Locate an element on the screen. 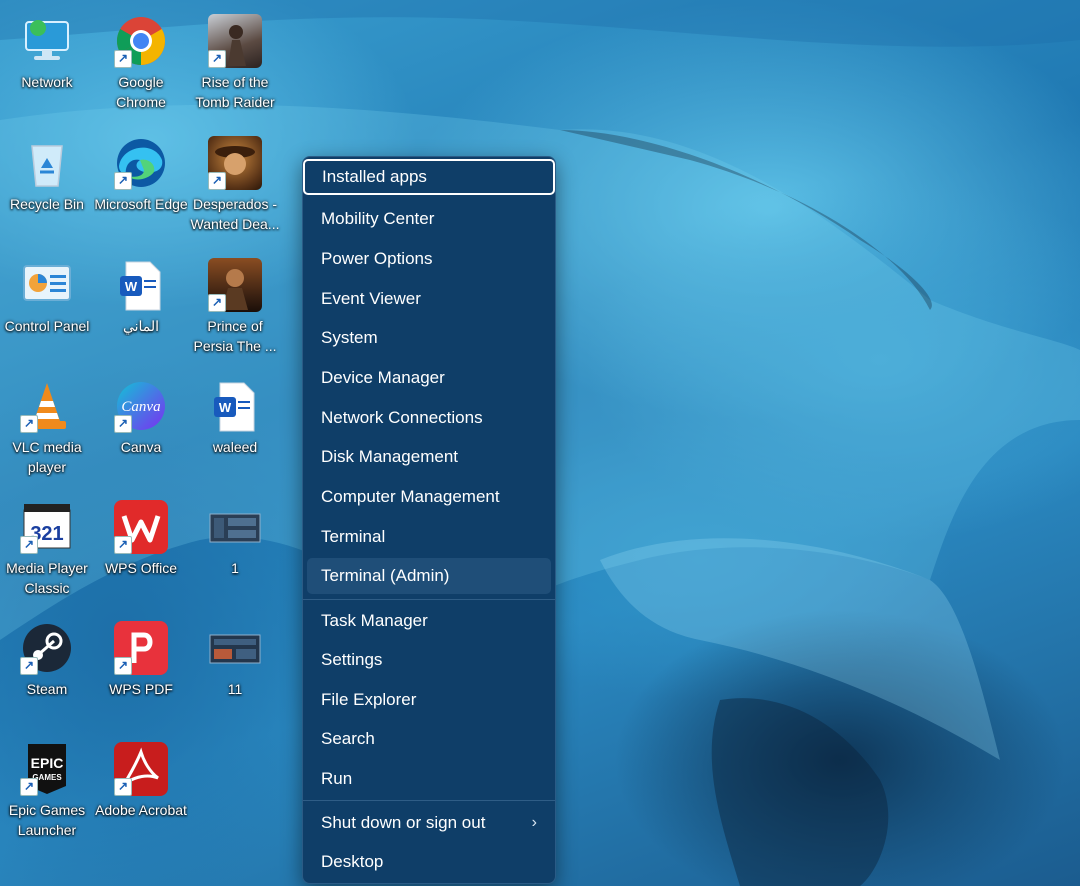 The image size is (1080, 886). desktop-icon-control-panel: Control Panel is located at coordinates (47, 297).